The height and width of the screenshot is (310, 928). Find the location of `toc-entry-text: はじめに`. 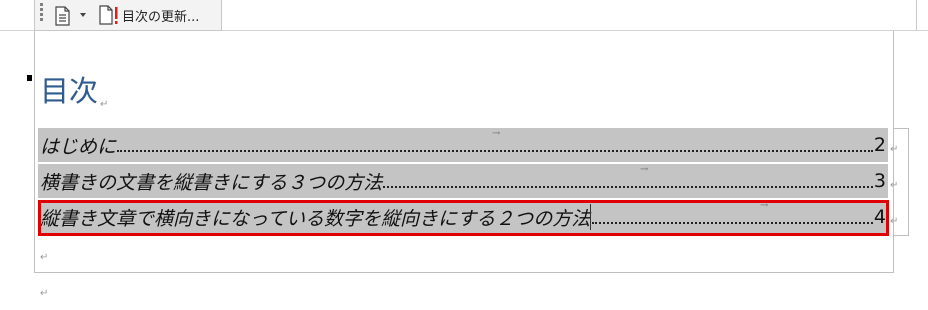

toc-entry-text: はじめに is located at coordinates (78, 146).